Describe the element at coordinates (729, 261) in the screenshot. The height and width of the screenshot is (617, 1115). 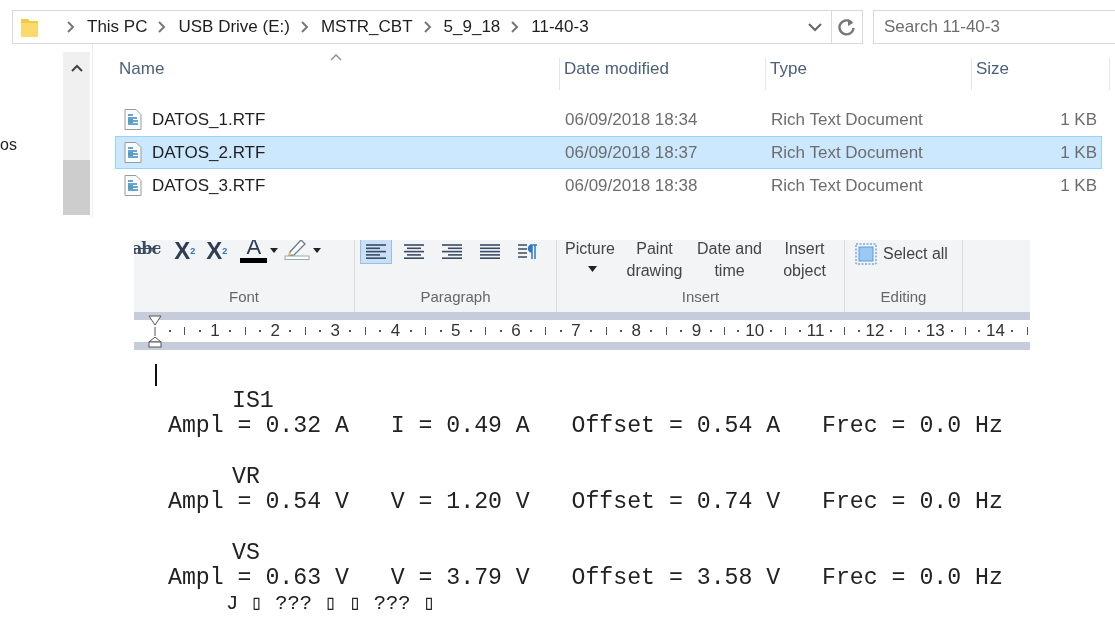
I see `insert-button: Date and time` at that location.